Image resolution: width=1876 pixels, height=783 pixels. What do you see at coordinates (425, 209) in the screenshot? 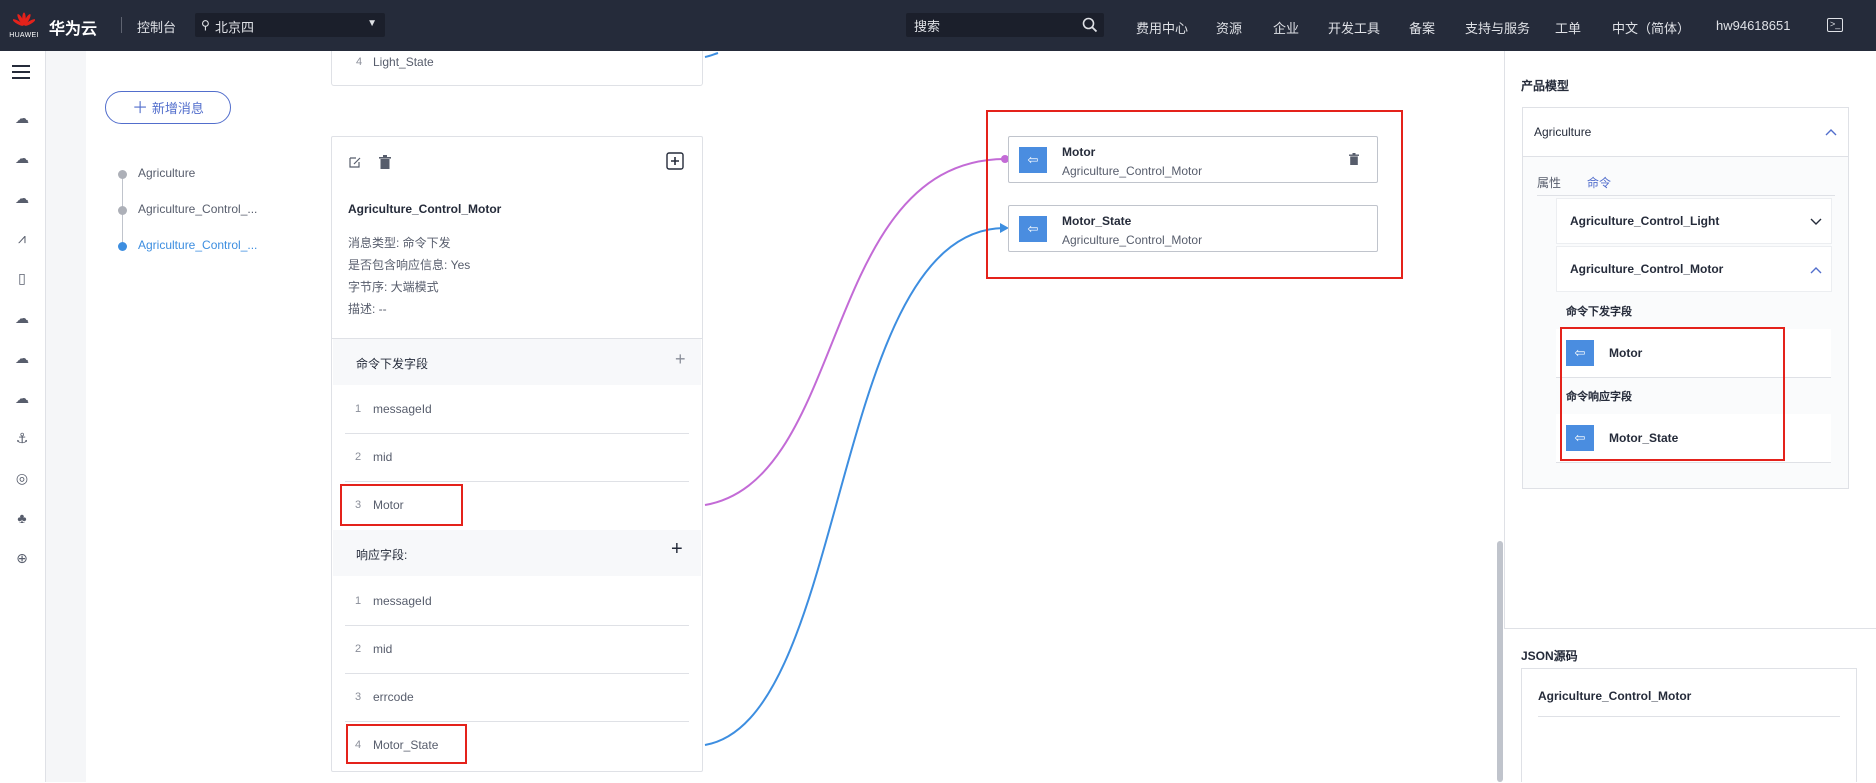
I see `message-title: Agriculture_Control_Motor` at bounding box center [425, 209].